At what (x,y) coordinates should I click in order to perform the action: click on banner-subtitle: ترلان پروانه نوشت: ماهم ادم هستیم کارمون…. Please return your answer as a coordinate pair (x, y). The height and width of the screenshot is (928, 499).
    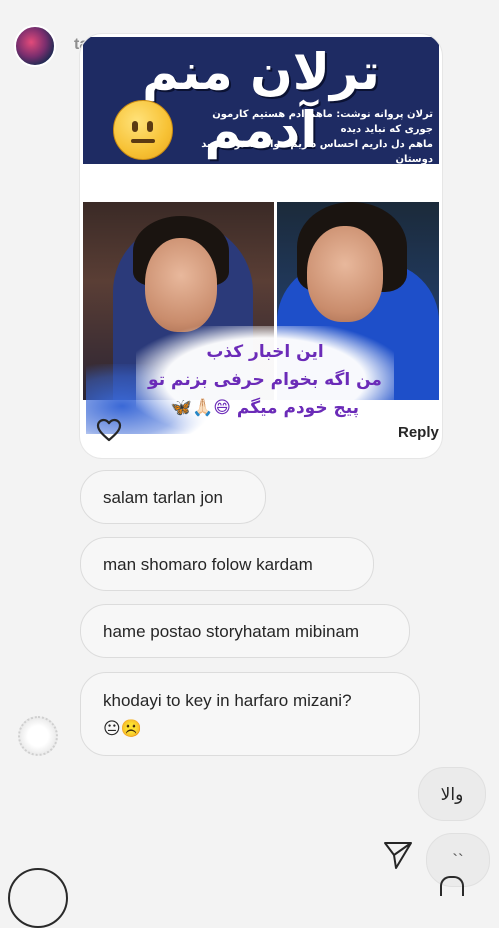
    Looking at the image, I should click on (308, 137).